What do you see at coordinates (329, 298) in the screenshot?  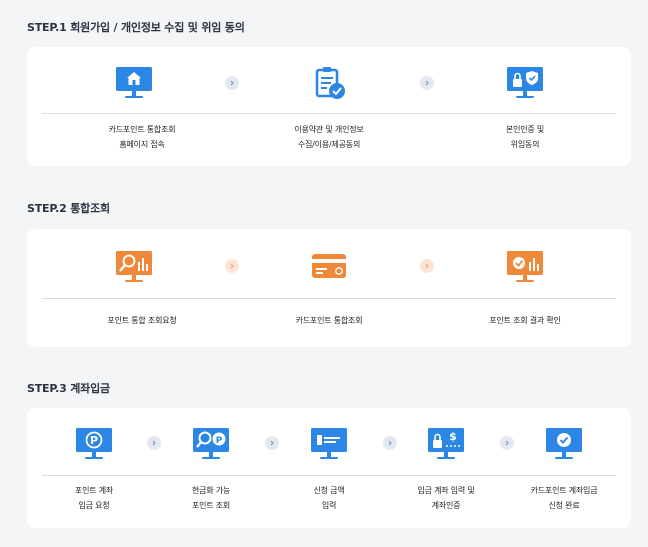 I see `step2-divider` at bounding box center [329, 298].